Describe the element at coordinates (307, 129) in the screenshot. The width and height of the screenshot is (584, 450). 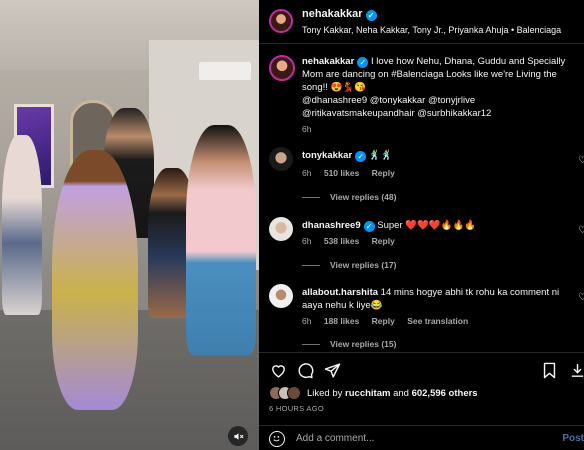
I see `caption-time: 6h` at that location.